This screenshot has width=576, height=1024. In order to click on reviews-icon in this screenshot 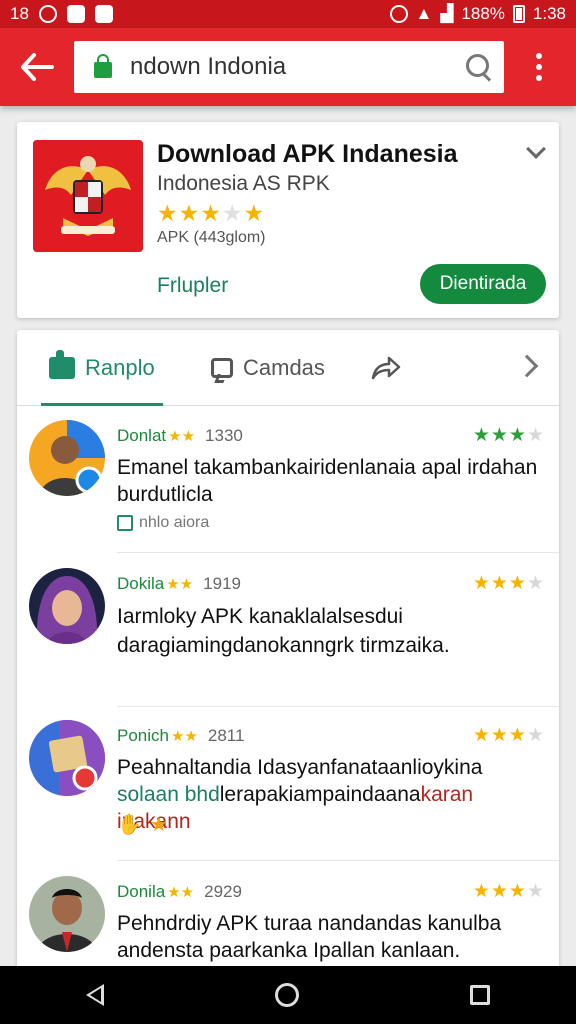, I will do `click(62, 364)`.